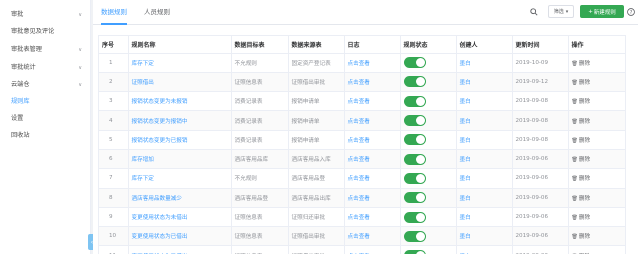  Describe the element at coordinates (114, 249) in the screenshot. I see `row-index: 11` at that location.